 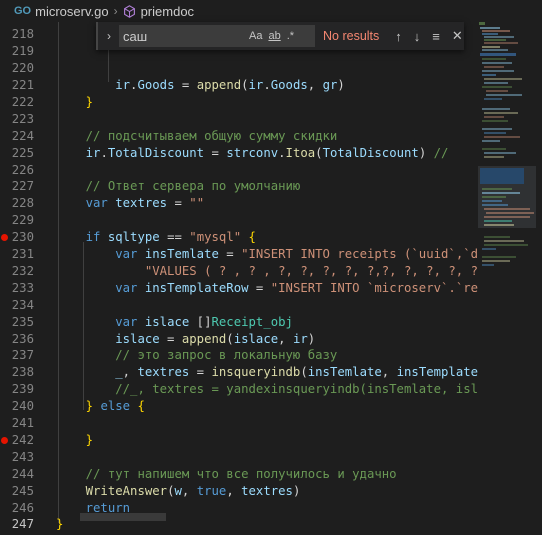 What do you see at coordinates (239, 524) in the screenshot?
I see `code-line: 247}` at bounding box center [239, 524].